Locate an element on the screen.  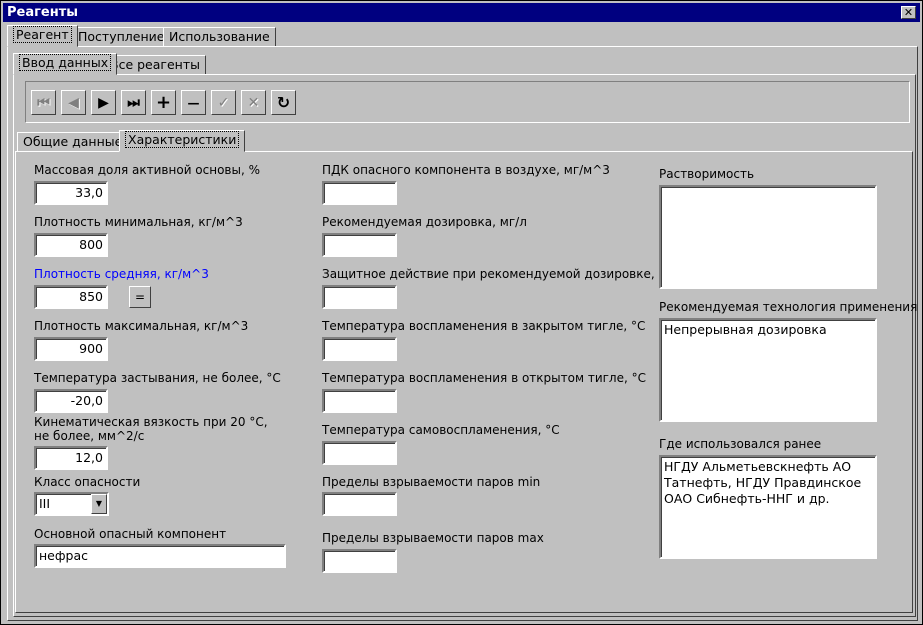
main-hazard-label: Основной опасный компонент is located at coordinates (130, 534).